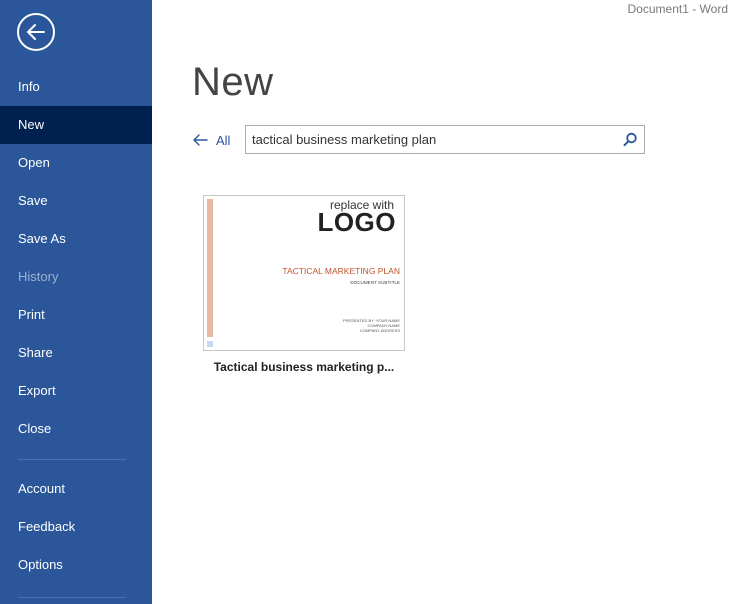 Image resolution: width=745 pixels, height=604 pixels. I want to click on nav-options: Options, so click(76, 565).